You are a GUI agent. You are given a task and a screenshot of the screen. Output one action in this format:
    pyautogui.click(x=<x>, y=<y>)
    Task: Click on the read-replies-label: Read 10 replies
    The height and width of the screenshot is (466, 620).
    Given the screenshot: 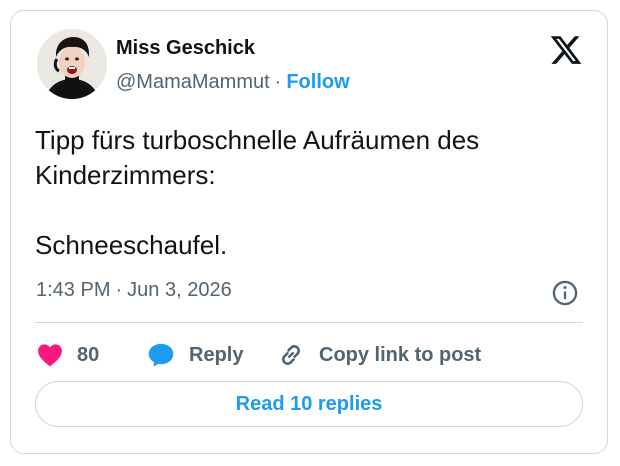 What is the action you would take?
    pyautogui.click(x=309, y=403)
    